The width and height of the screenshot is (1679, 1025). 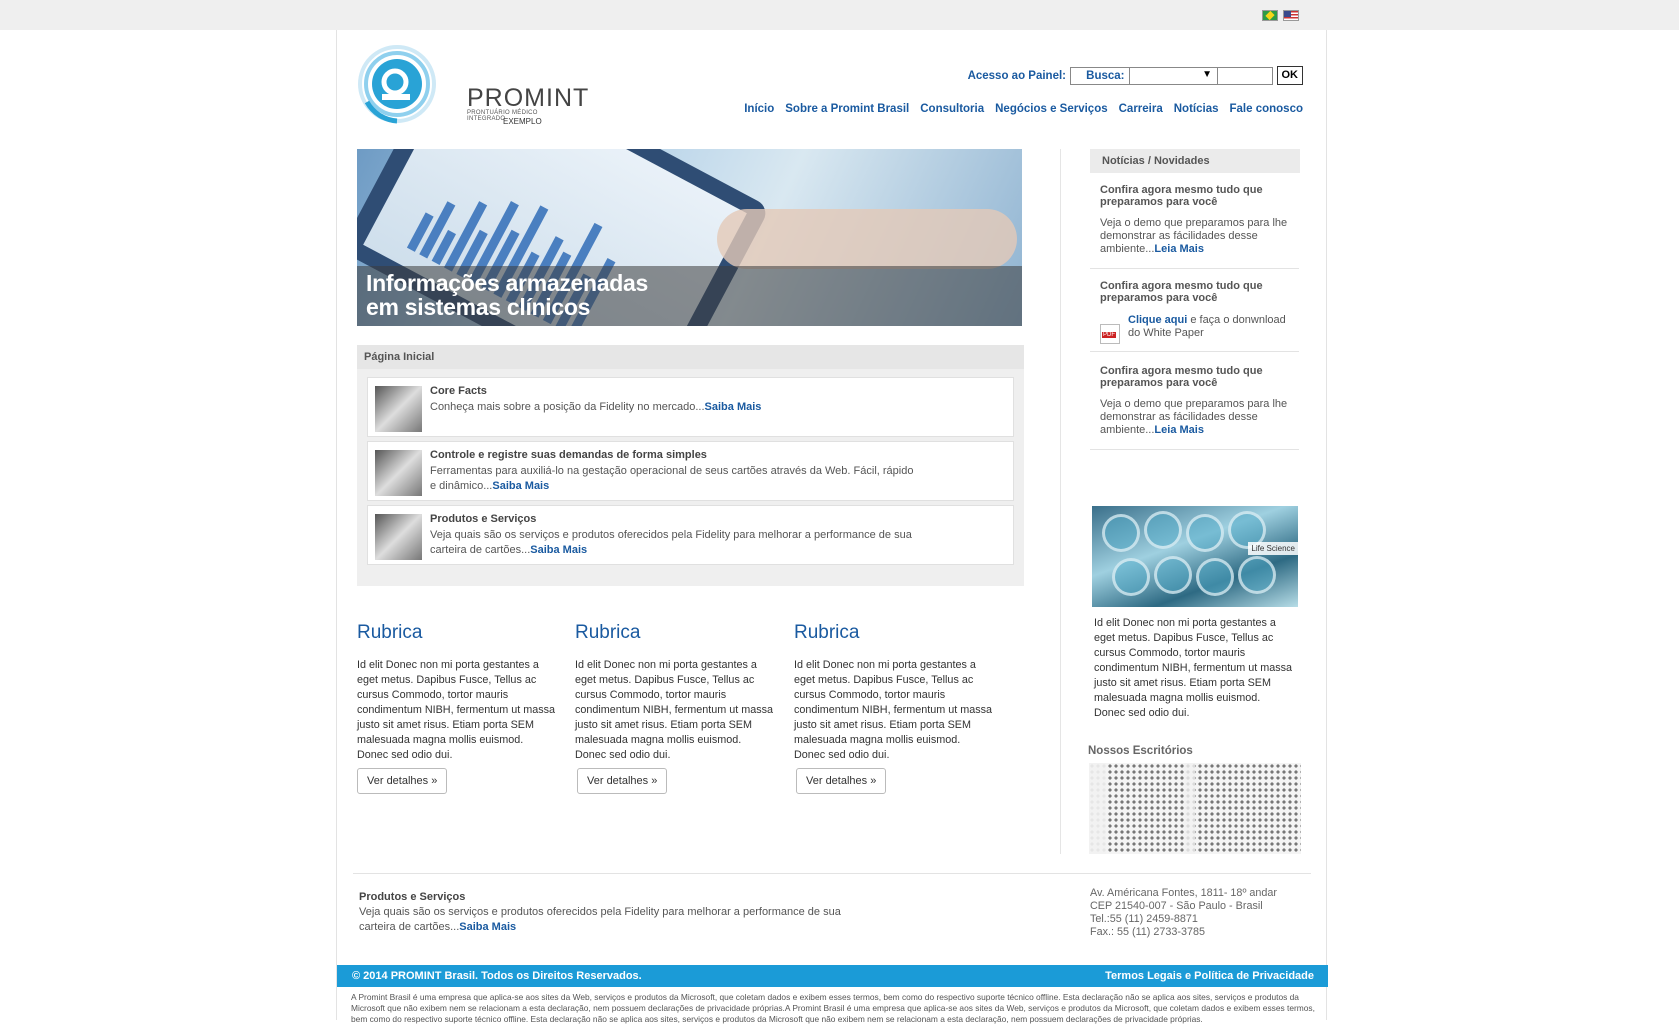 What do you see at coordinates (839, 15) in the screenshot?
I see `top-bar` at bounding box center [839, 15].